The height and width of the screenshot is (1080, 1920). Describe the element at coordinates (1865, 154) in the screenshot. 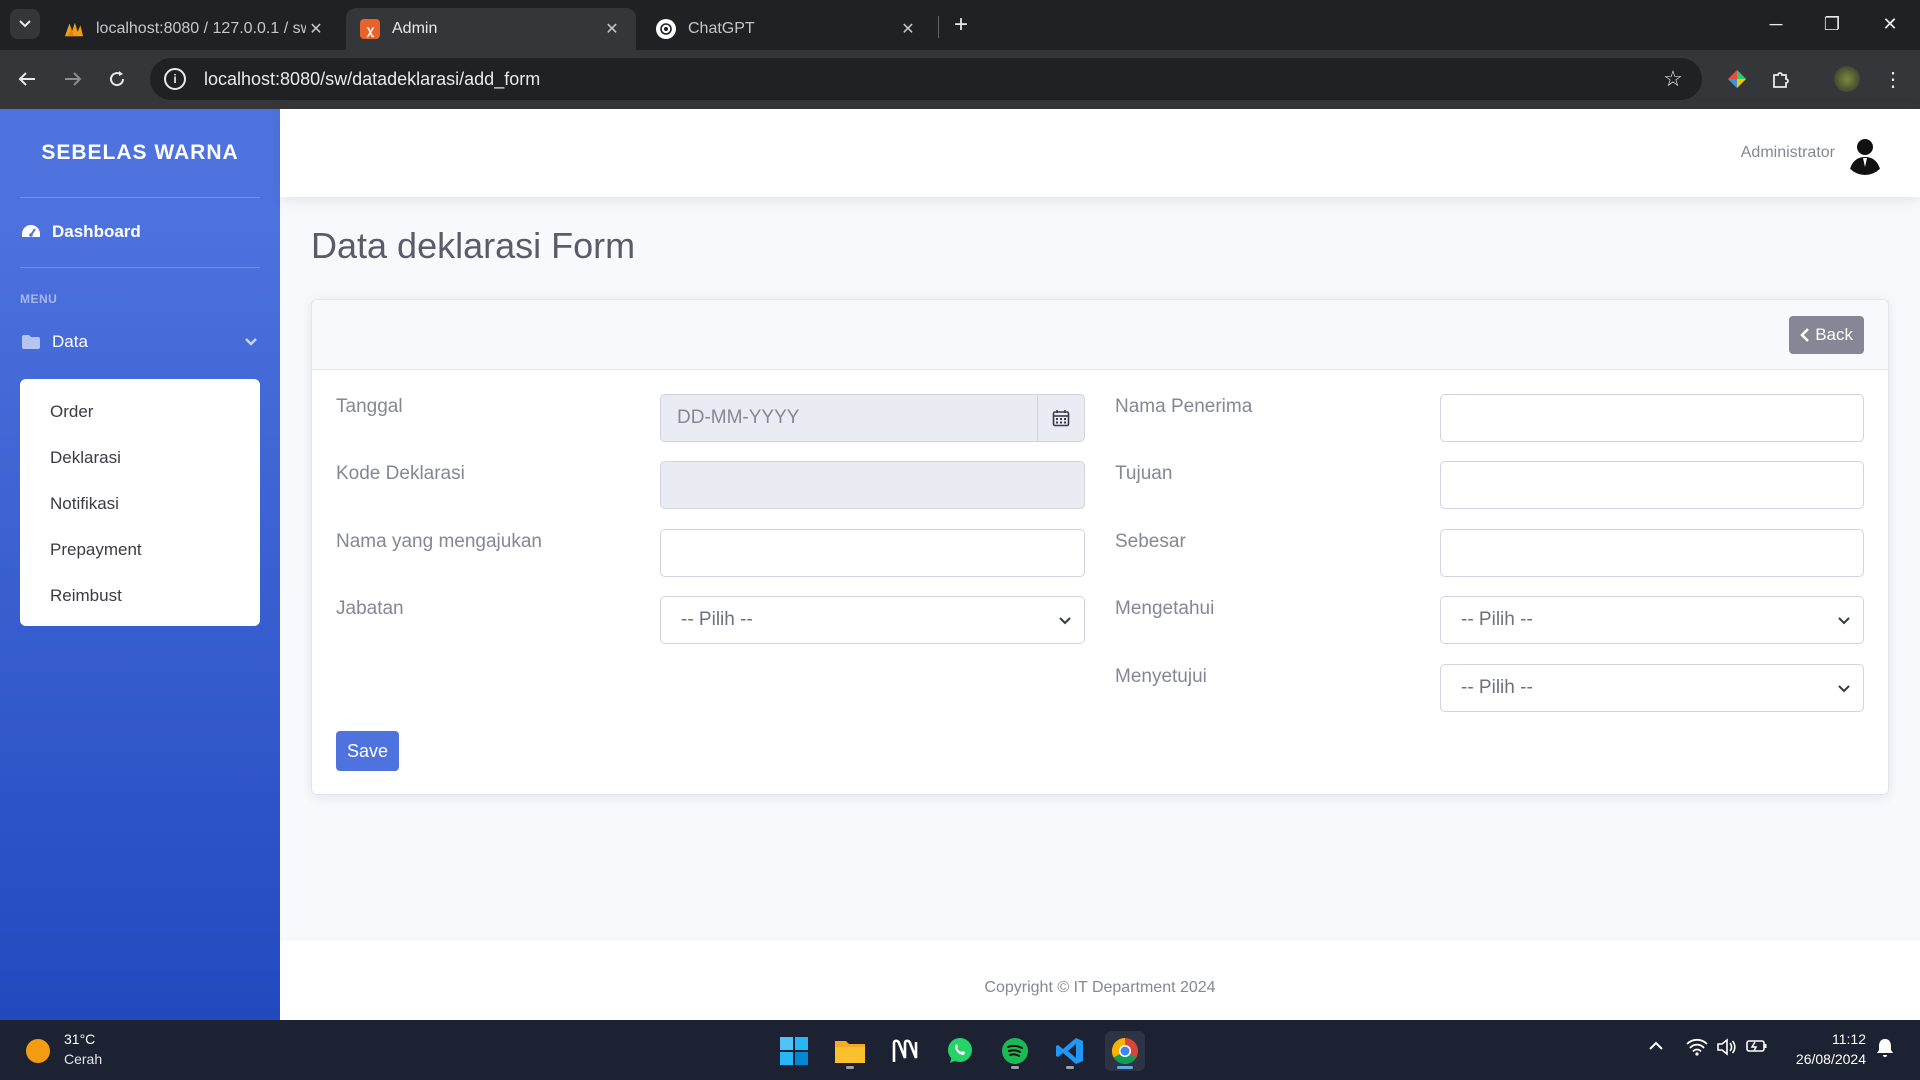

I see `user-avatar-icon` at that location.